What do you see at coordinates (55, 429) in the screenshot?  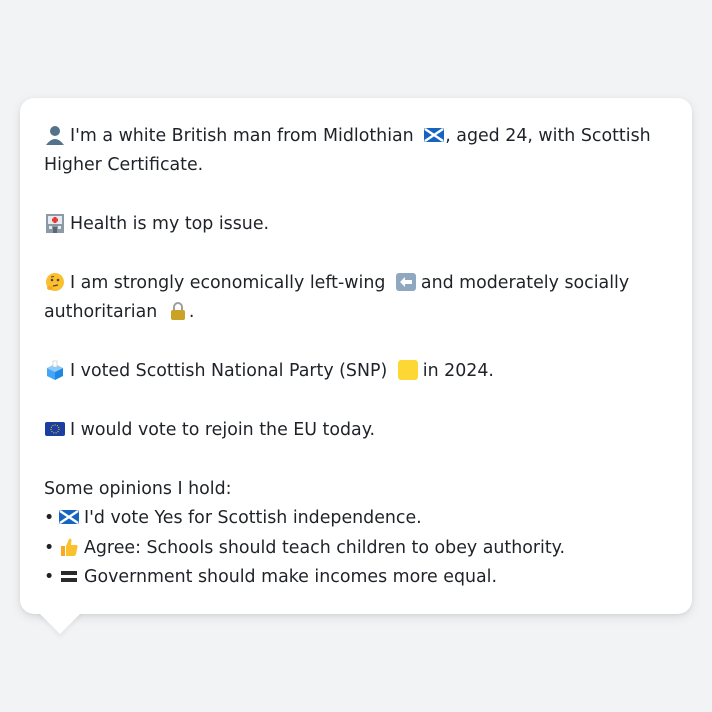 I see `eu-flag-icon` at bounding box center [55, 429].